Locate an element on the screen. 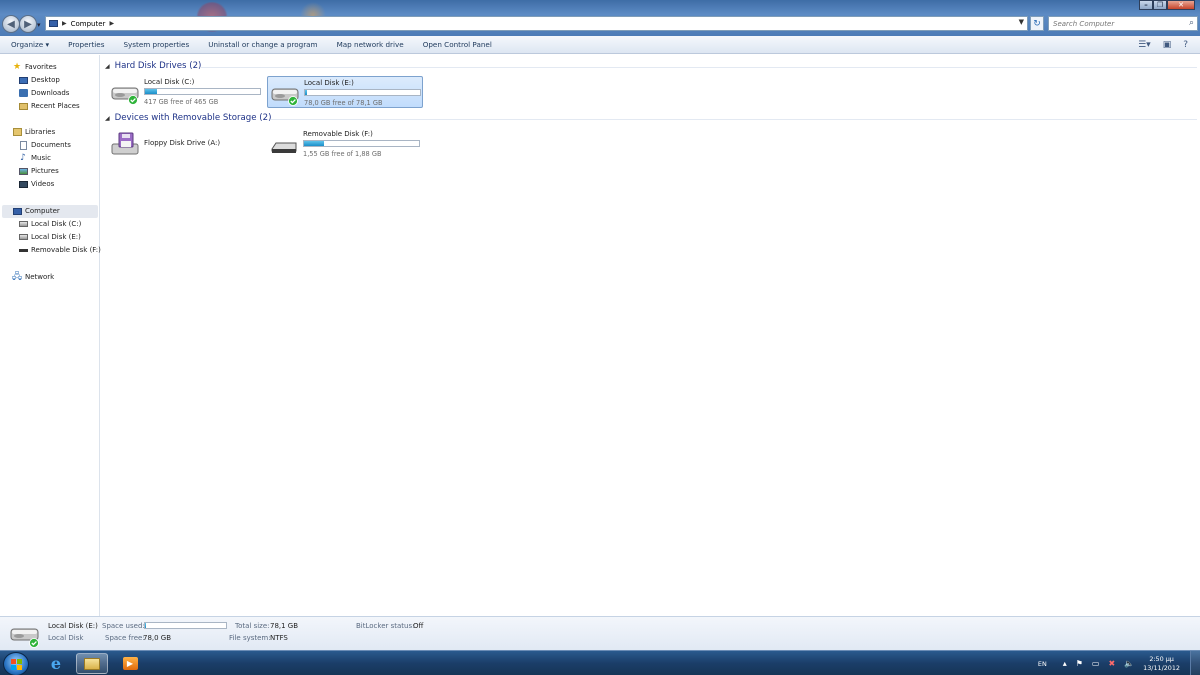 This screenshot has width=1200, height=675. drive-tile-c: Local Disk (C:) 417 GB free of 465 GB is located at coordinates (186, 92).